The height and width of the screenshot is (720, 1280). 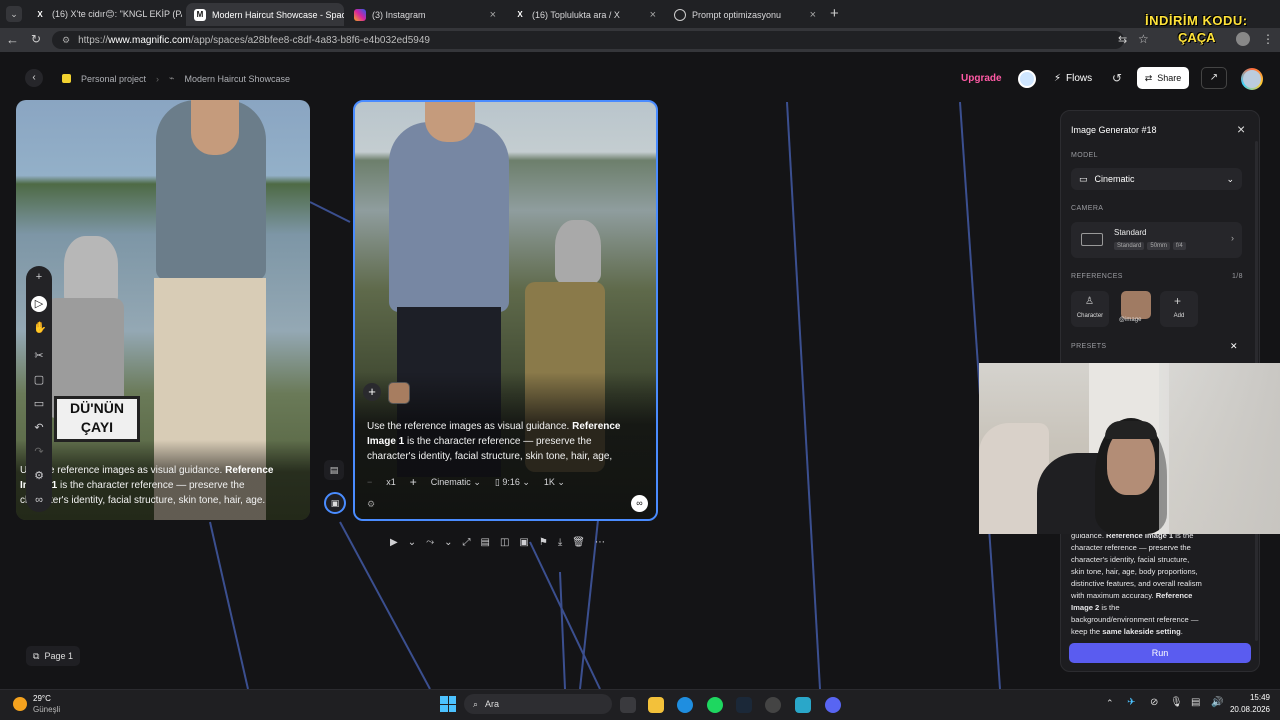 What do you see at coordinates (578, 542) in the screenshot?
I see `trash-icon: 🗑` at bounding box center [578, 542].